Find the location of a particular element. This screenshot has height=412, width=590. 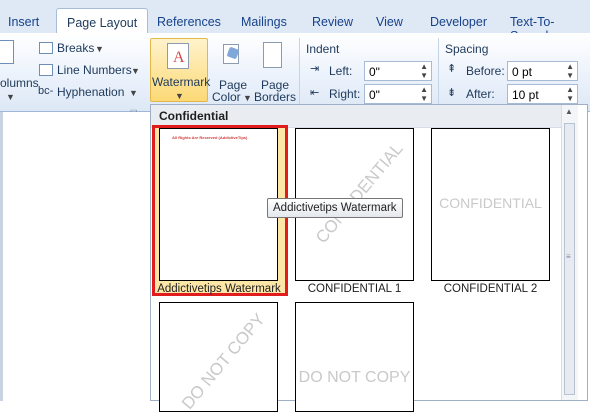

indent-right-label: Right: is located at coordinates (345, 94).